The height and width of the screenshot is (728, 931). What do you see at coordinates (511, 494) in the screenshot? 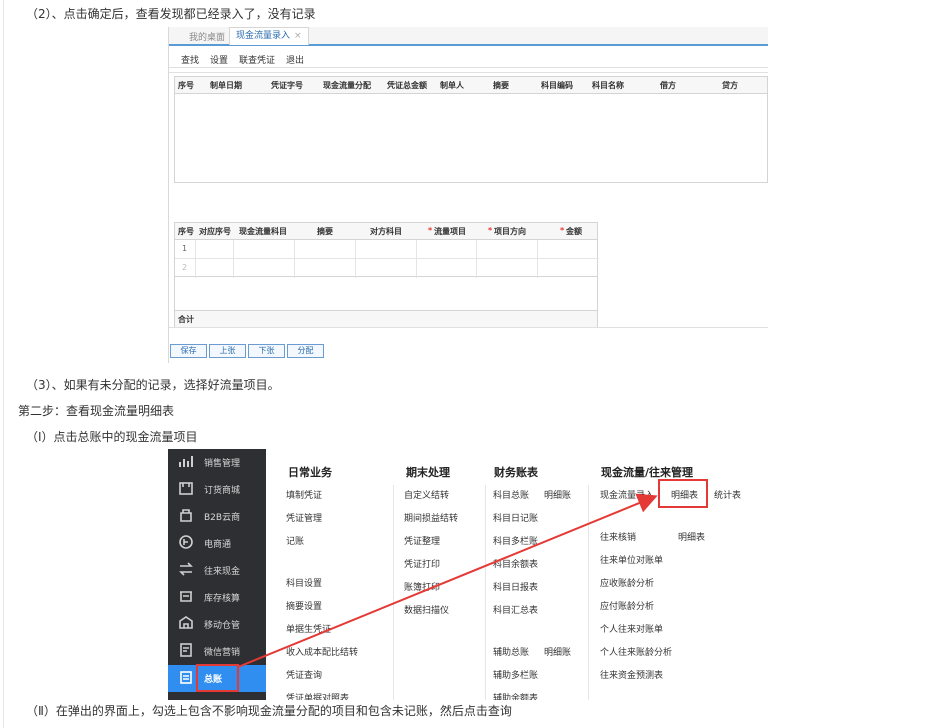
I see `menu-item: 科目总账` at bounding box center [511, 494].